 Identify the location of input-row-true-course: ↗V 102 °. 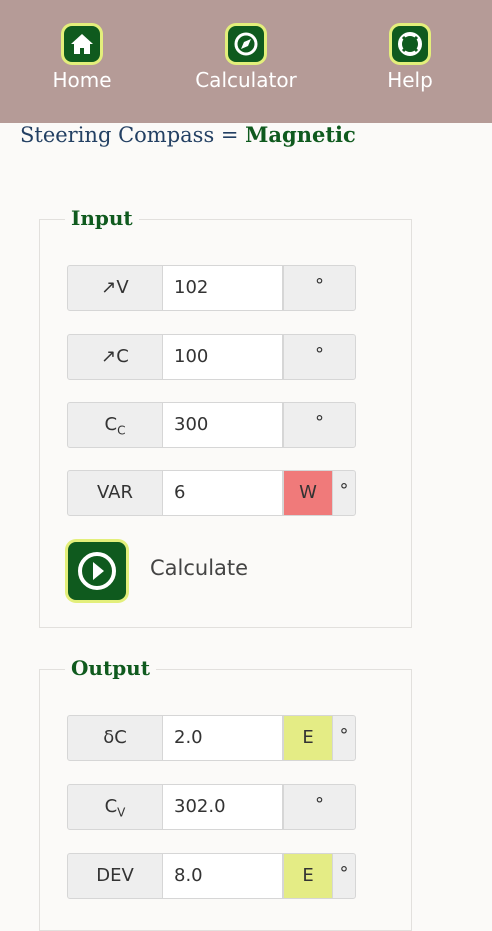
(211, 288).